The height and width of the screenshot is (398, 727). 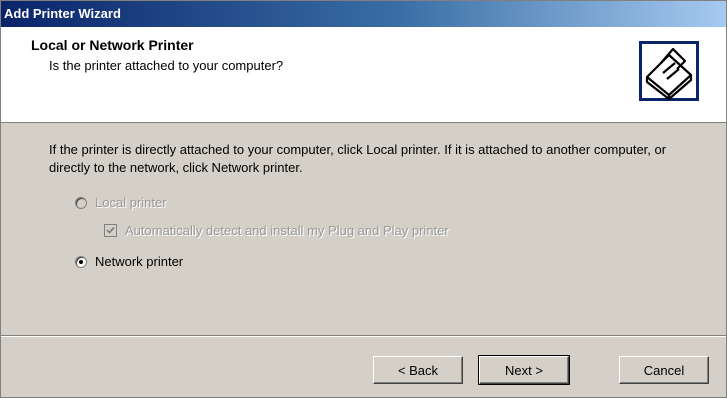 I want to click on network-printer-radio, so click(x=81, y=261).